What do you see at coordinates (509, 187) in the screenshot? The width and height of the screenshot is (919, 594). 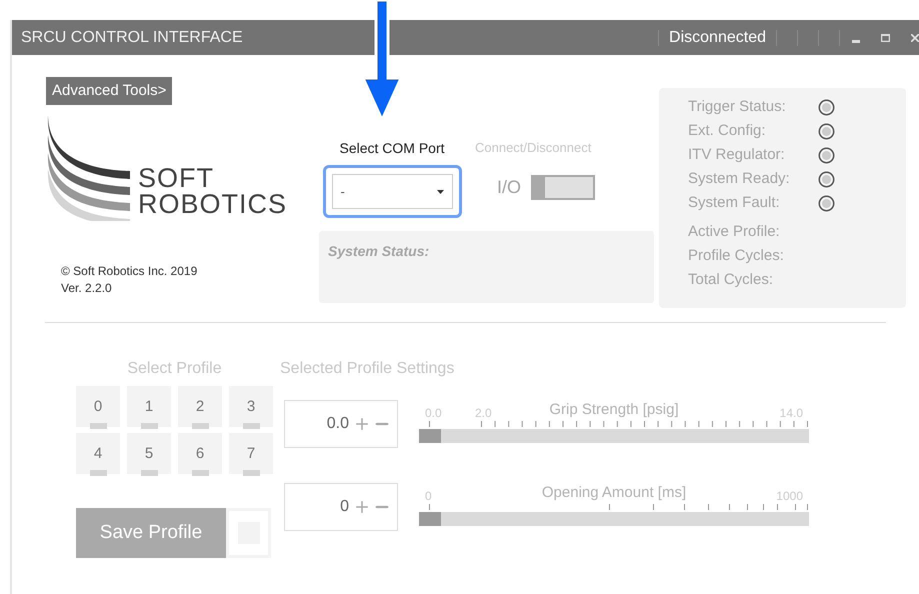 I see `switch-label: I/O` at bounding box center [509, 187].